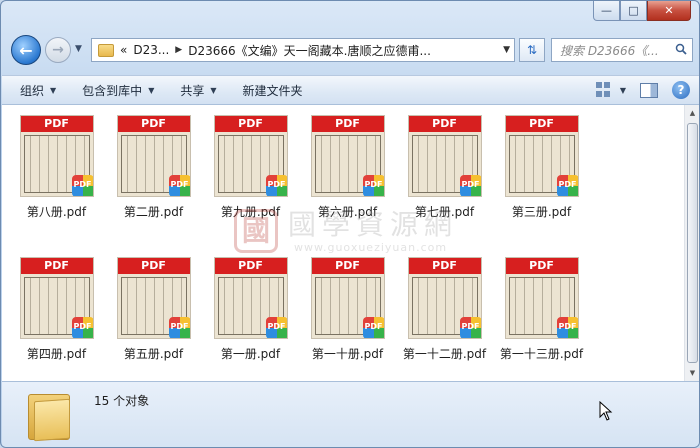 Image resolution: width=700 pixels, height=448 pixels. I want to click on file-item: PDF PDF 第一十三册.pdf, so click(541, 326).